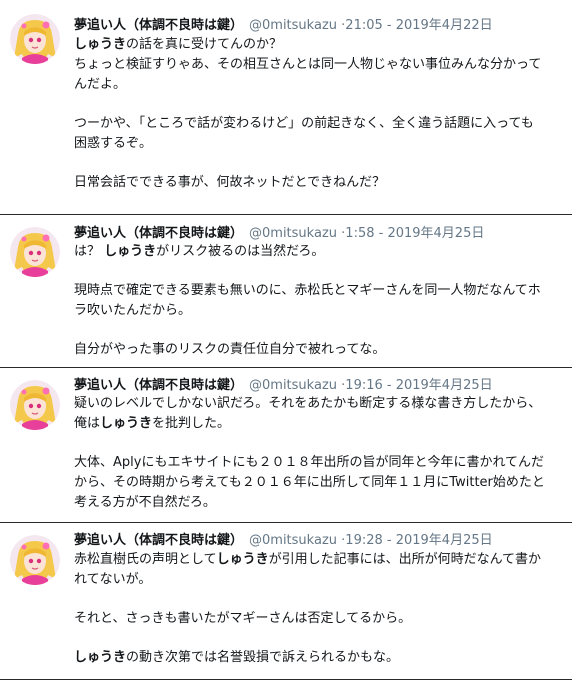 This screenshot has height=680, width=572. I want to click on text-segment: 大体、Aplyにもエキサイトにも２０１８年出所の旨が同年と今年に書かれてんだ, so click(309, 462).